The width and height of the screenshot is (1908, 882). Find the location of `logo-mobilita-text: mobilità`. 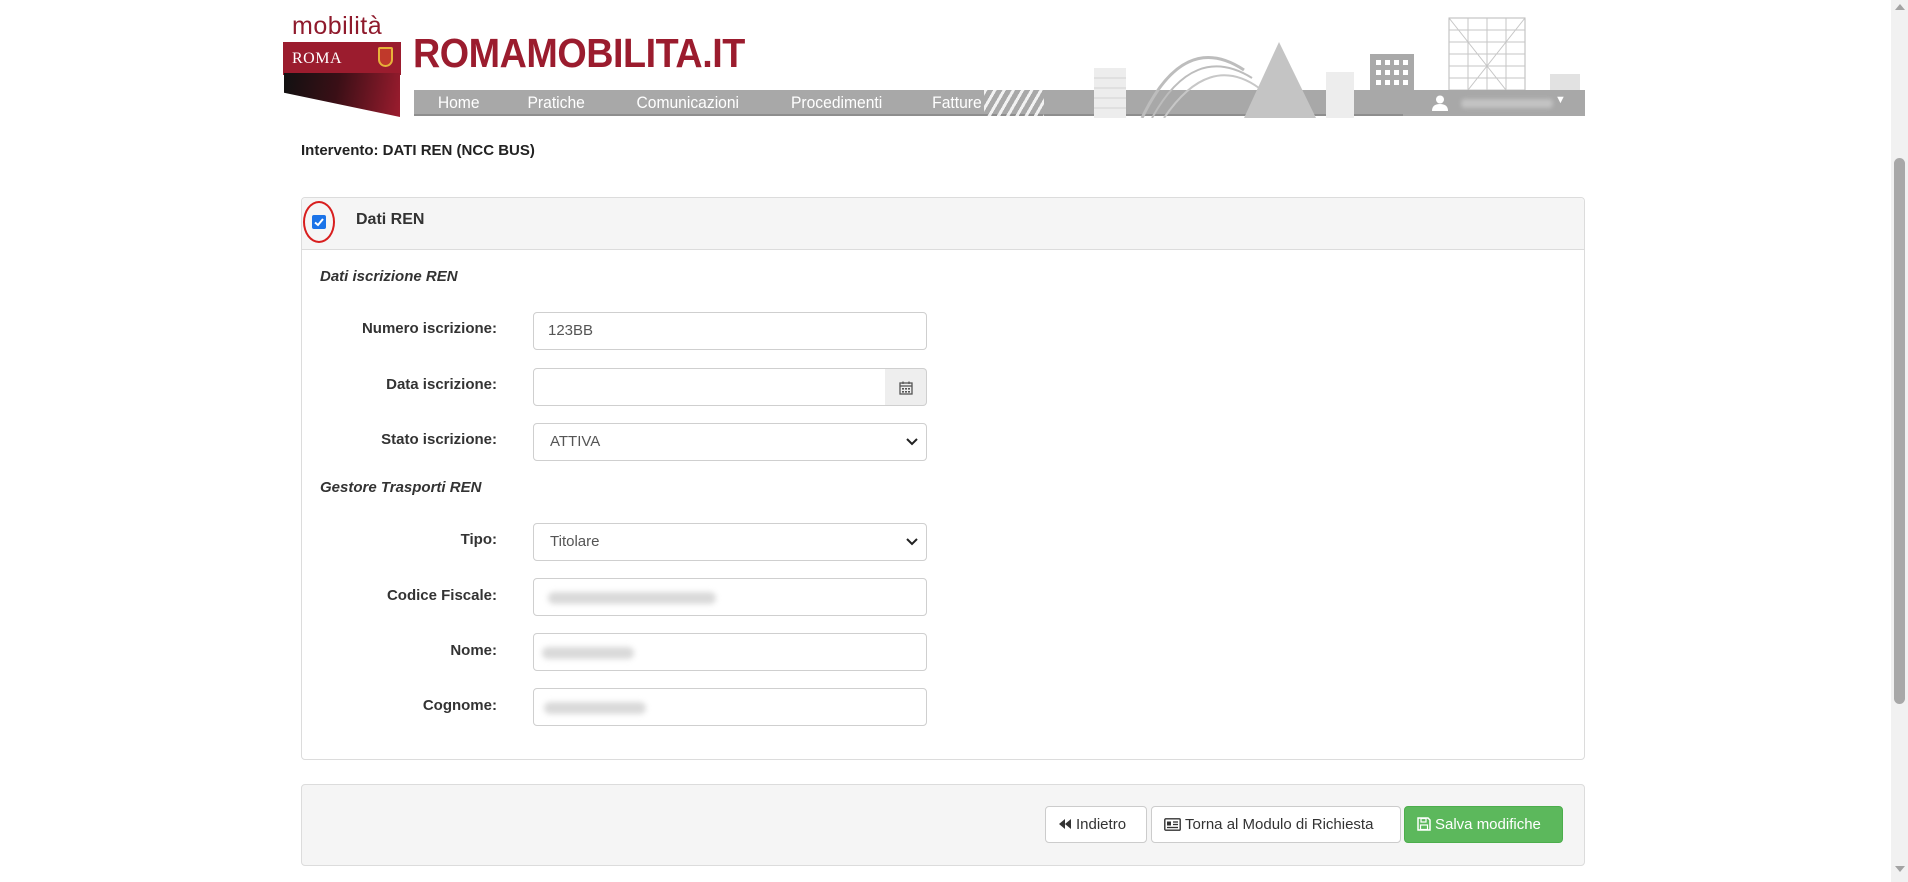

logo-mobilita-text: mobilità is located at coordinates (337, 26).